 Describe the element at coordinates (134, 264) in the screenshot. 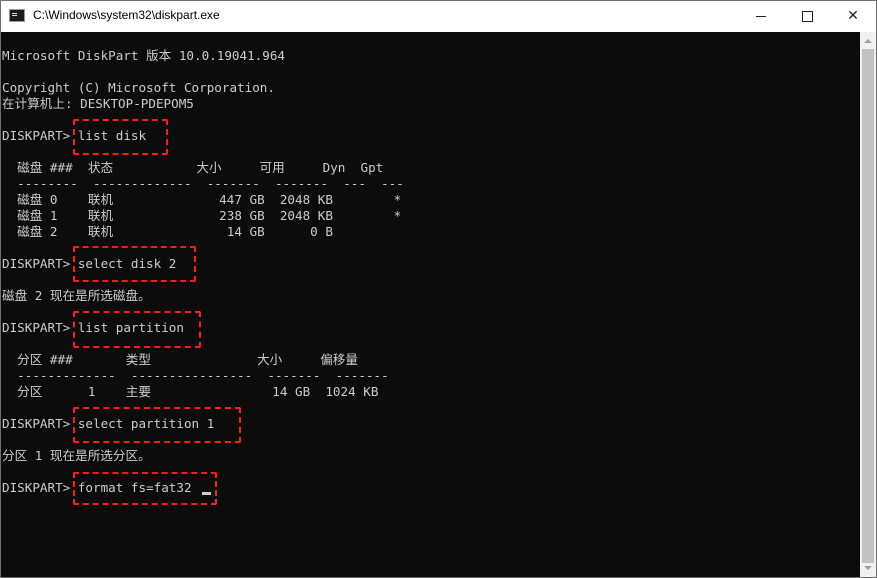

I see `highlight-select-disk` at that location.